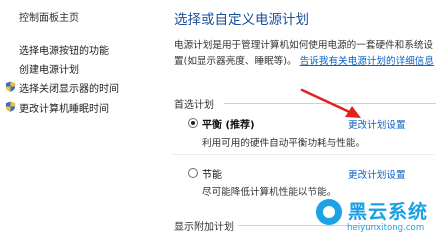 The image size is (441, 241). I want to click on watermark-url: heiyunxitong.com, so click(386, 228).